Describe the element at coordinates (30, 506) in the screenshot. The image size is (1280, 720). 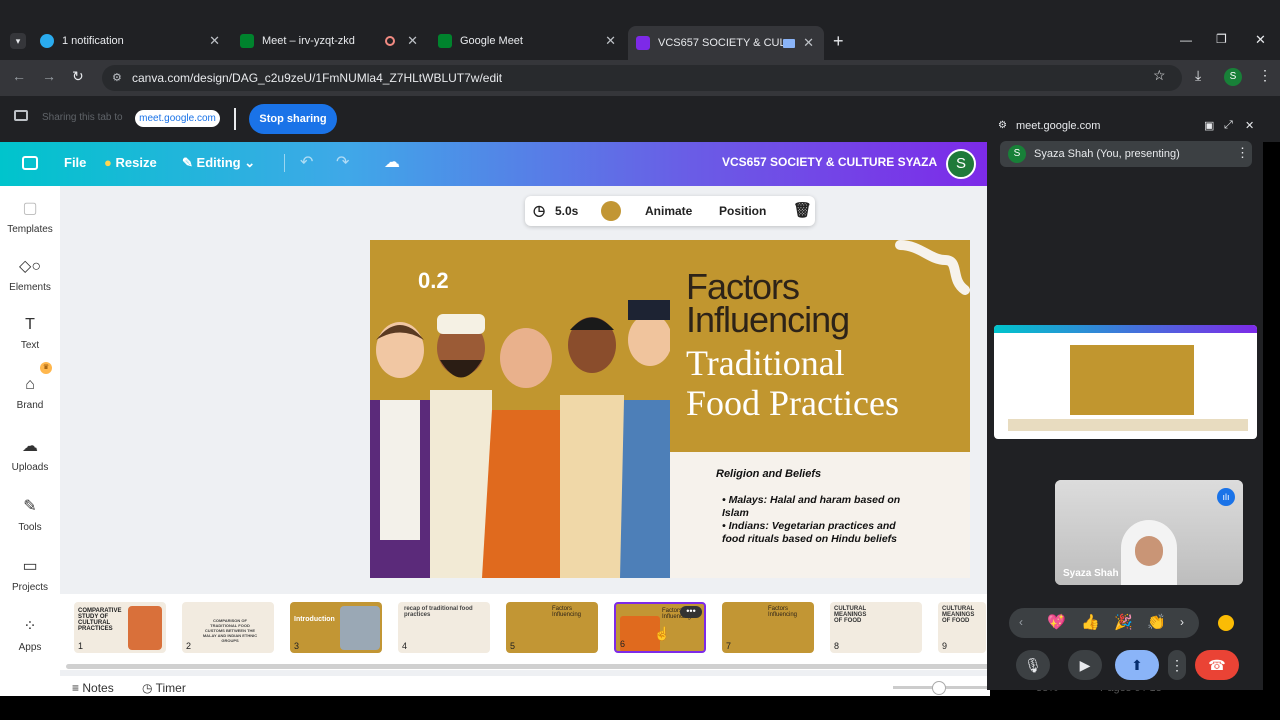
I see `tools-icon: ✎` at that location.